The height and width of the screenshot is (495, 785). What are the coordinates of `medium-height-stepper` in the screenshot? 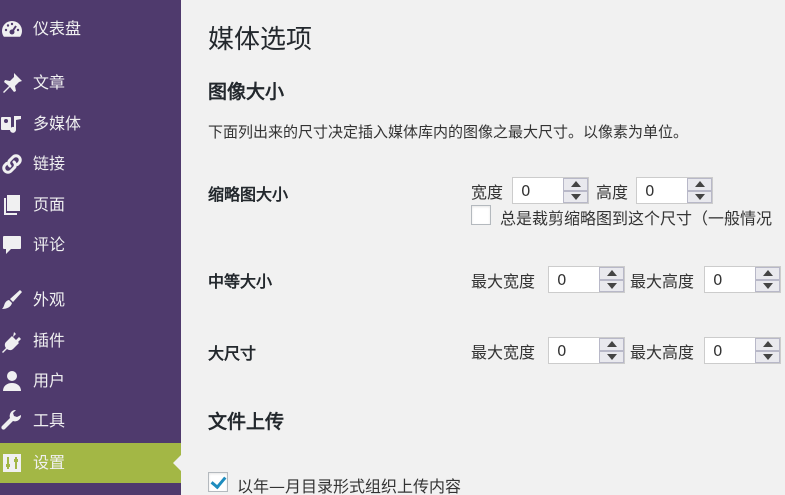 It's located at (767, 279).